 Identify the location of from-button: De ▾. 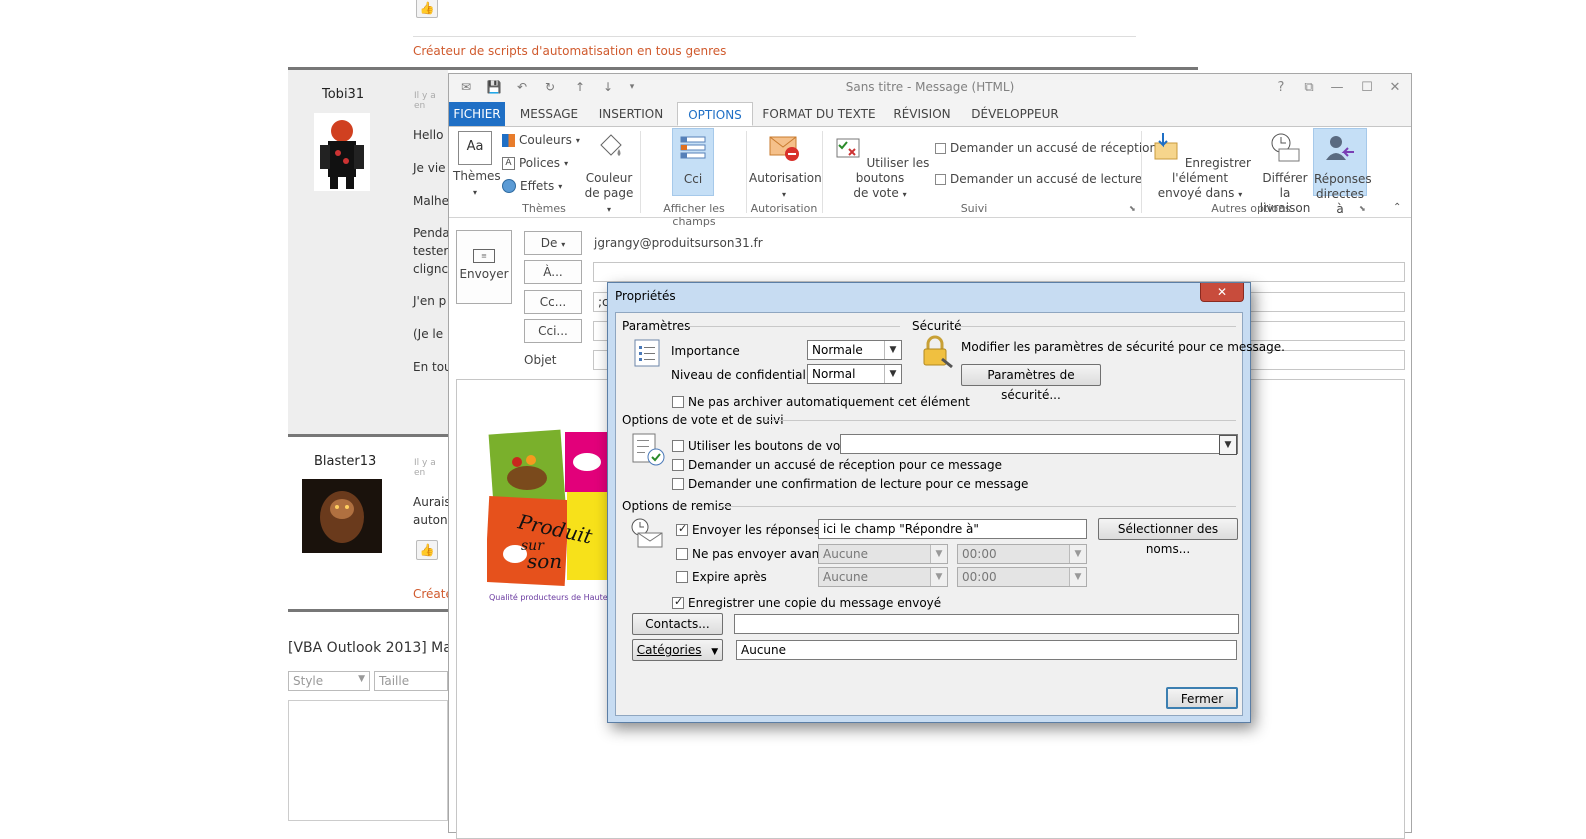
(553, 243).